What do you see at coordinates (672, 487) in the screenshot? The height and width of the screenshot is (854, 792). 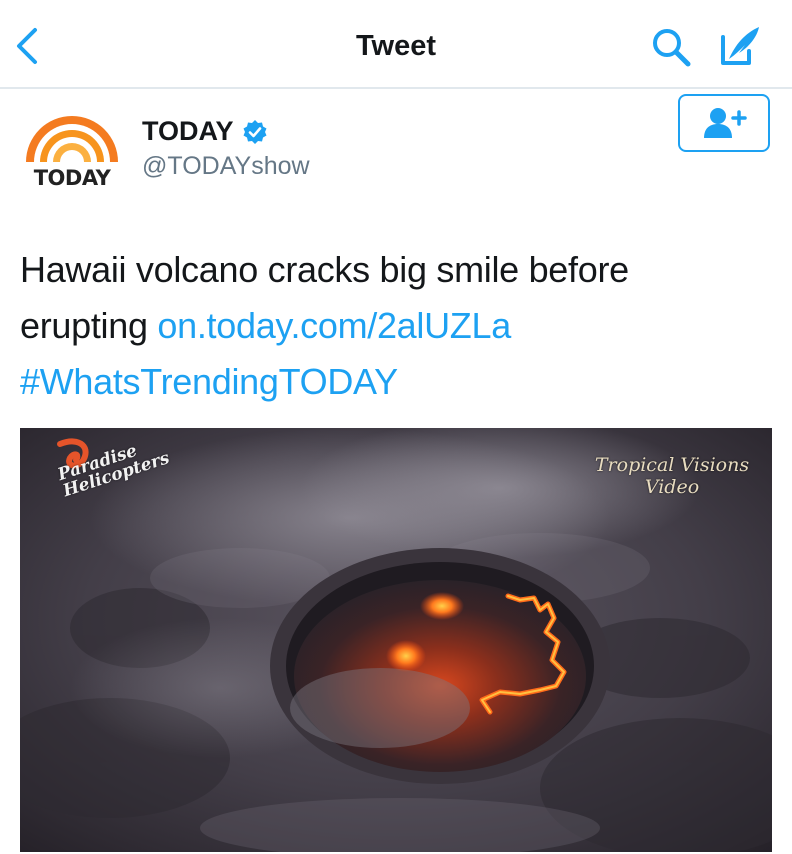 I see `watermark-right-line-2: Video` at bounding box center [672, 487].